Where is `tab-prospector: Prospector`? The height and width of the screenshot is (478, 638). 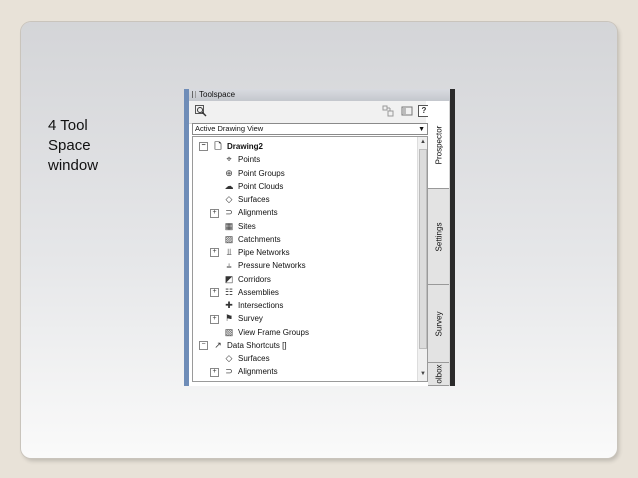 tab-prospector: Prospector is located at coordinates (438, 145).